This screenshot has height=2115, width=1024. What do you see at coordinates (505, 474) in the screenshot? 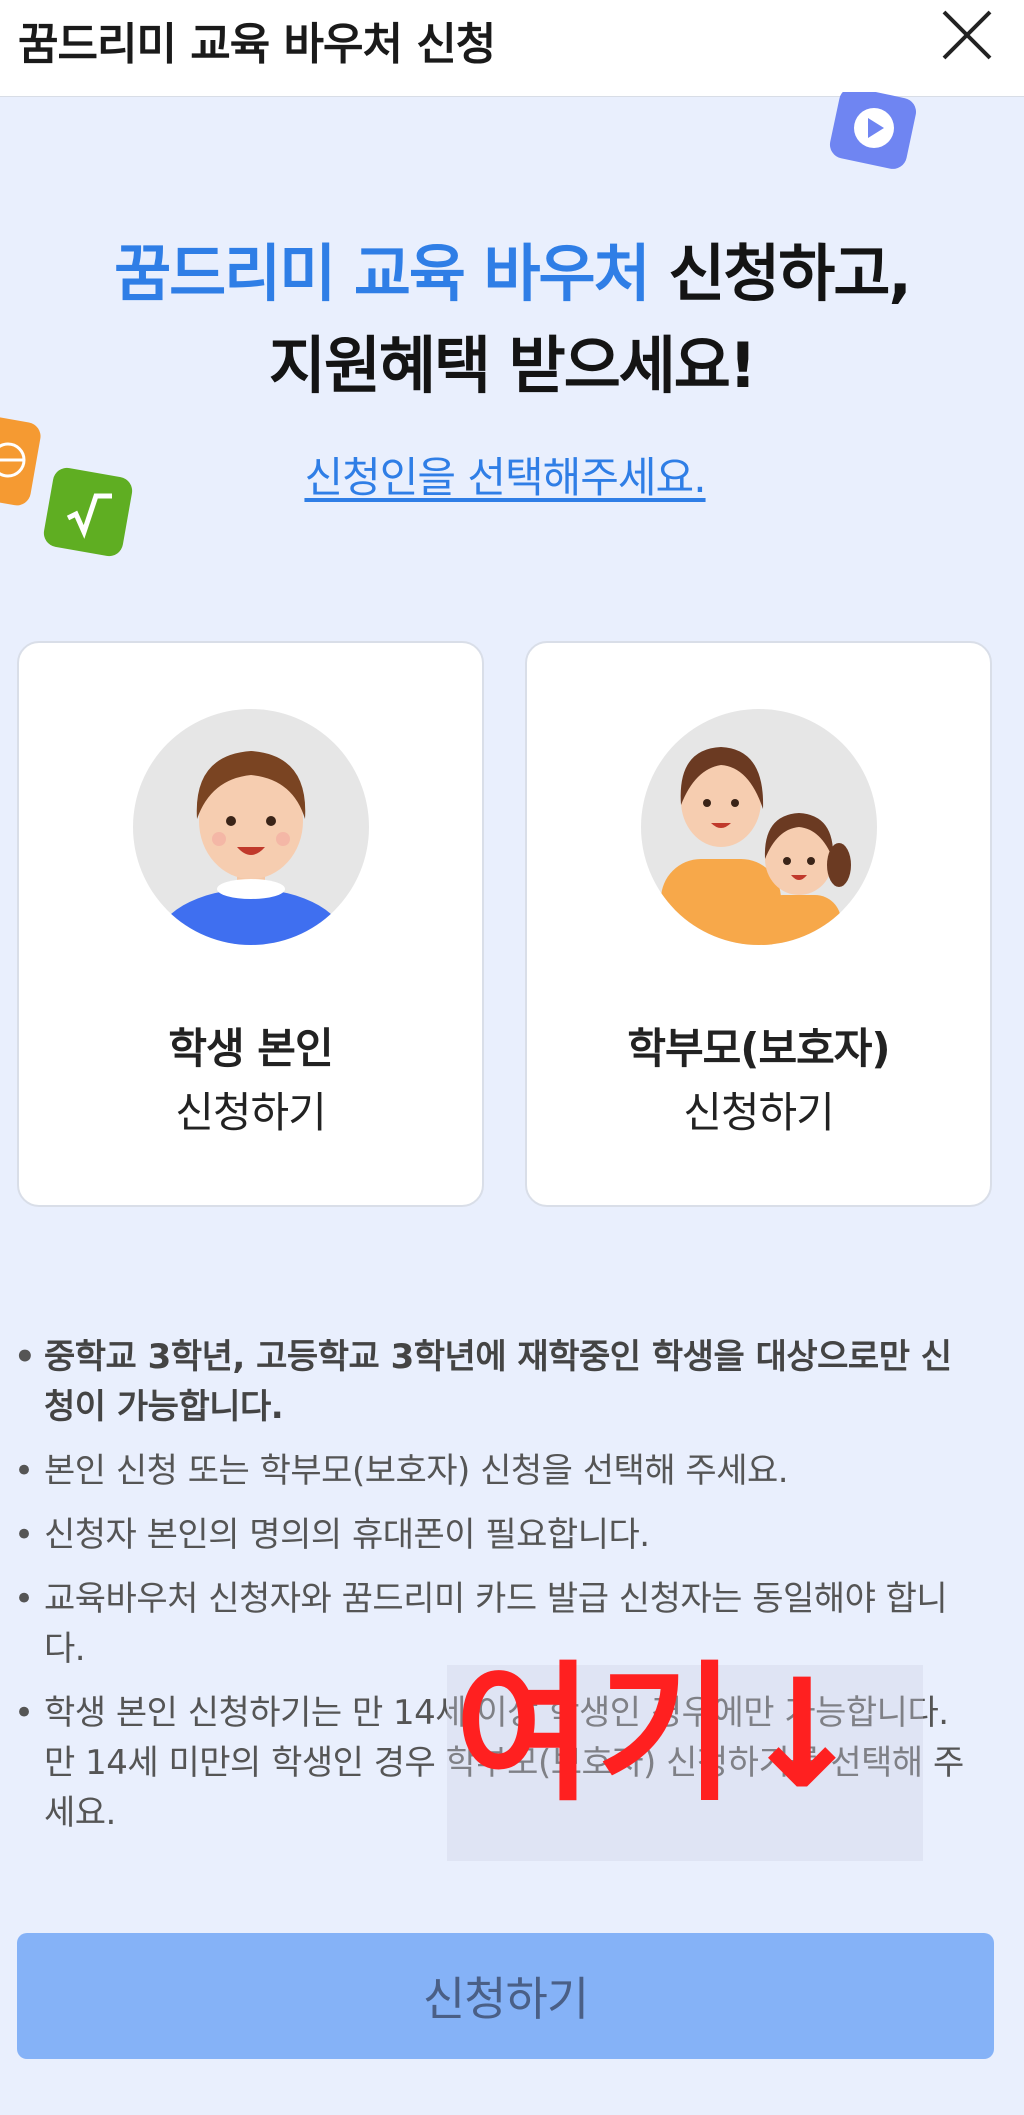
I see `select-applicant-link: 신청인을 선택해주세요.` at bounding box center [505, 474].